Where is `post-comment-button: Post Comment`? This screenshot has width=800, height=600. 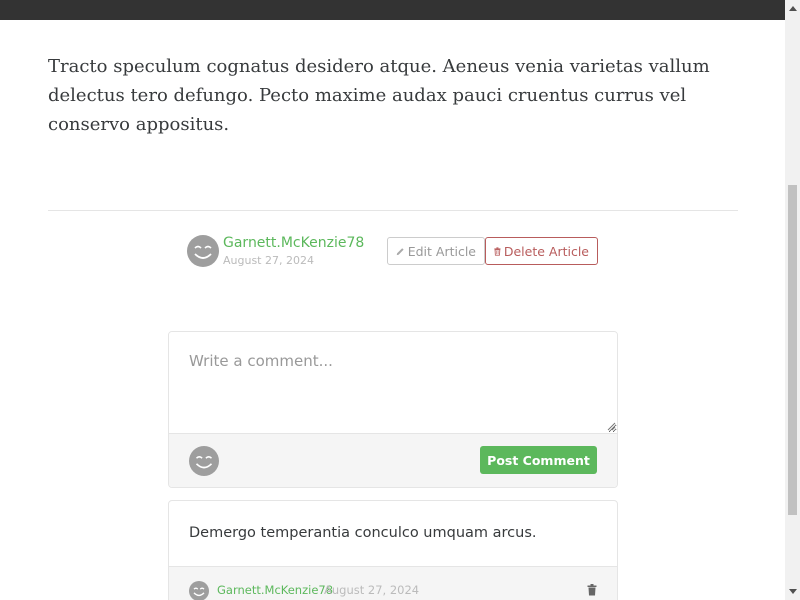 post-comment-button: Post Comment is located at coordinates (538, 460).